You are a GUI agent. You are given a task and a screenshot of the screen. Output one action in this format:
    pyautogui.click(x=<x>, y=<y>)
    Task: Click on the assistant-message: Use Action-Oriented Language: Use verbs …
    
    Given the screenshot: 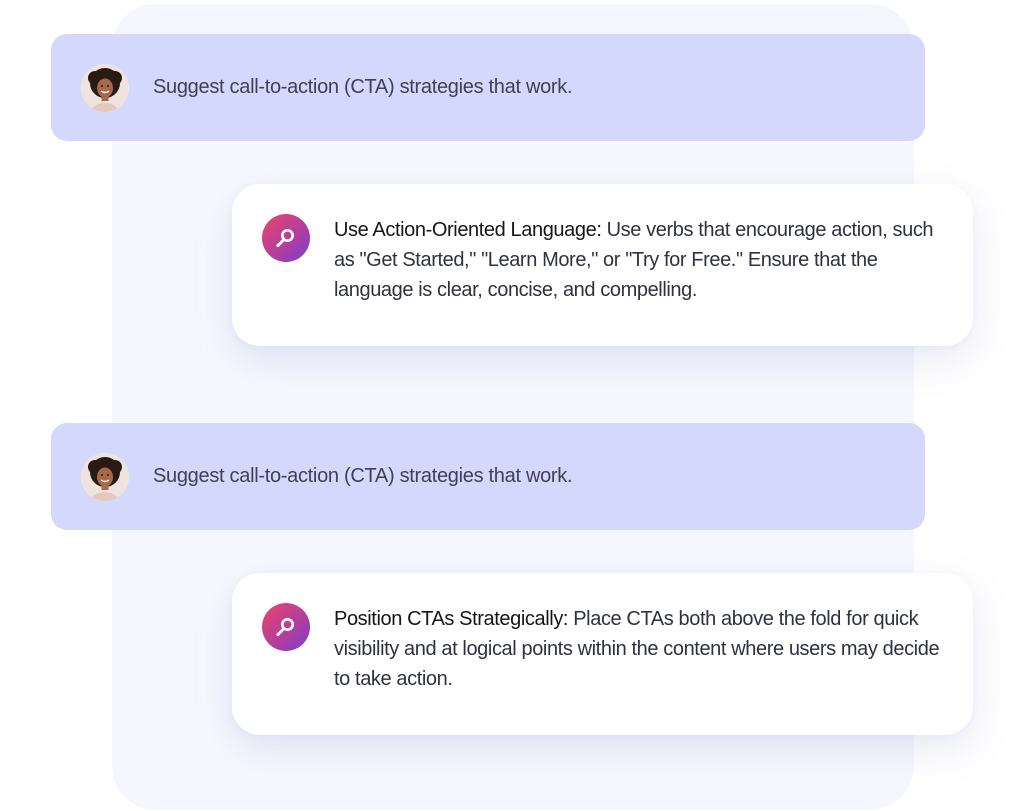 What is the action you would take?
    pyautogui.click(x=602, y=265)
    